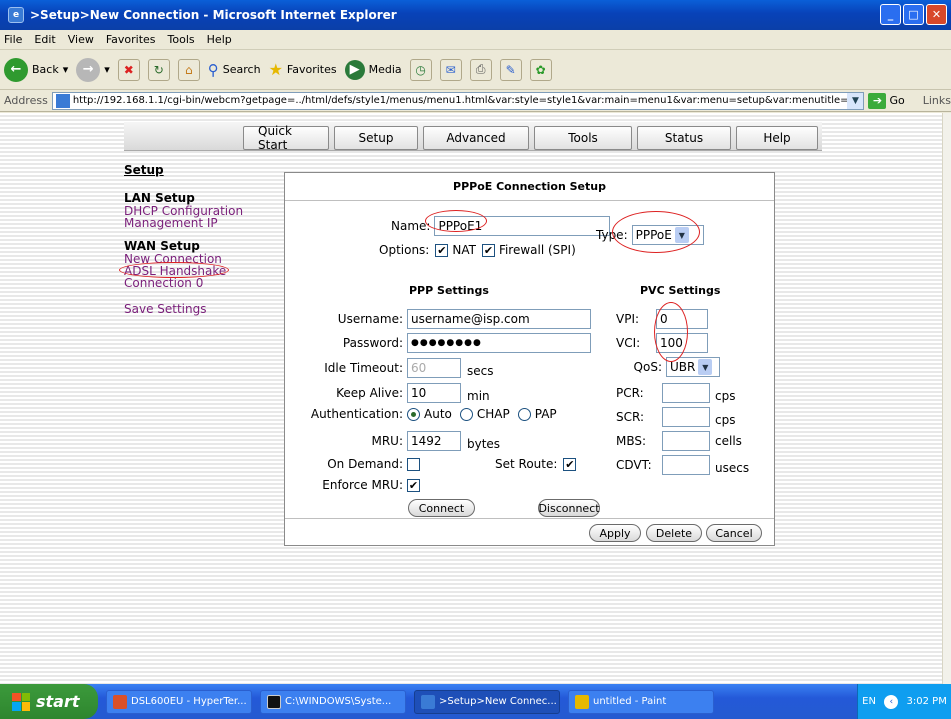 The height and width of the screenshot is (719, 951). What do you see at coordinates (274, 701) in the screenshot?
I see `cmd-icon` at bounding box center [274, 701].